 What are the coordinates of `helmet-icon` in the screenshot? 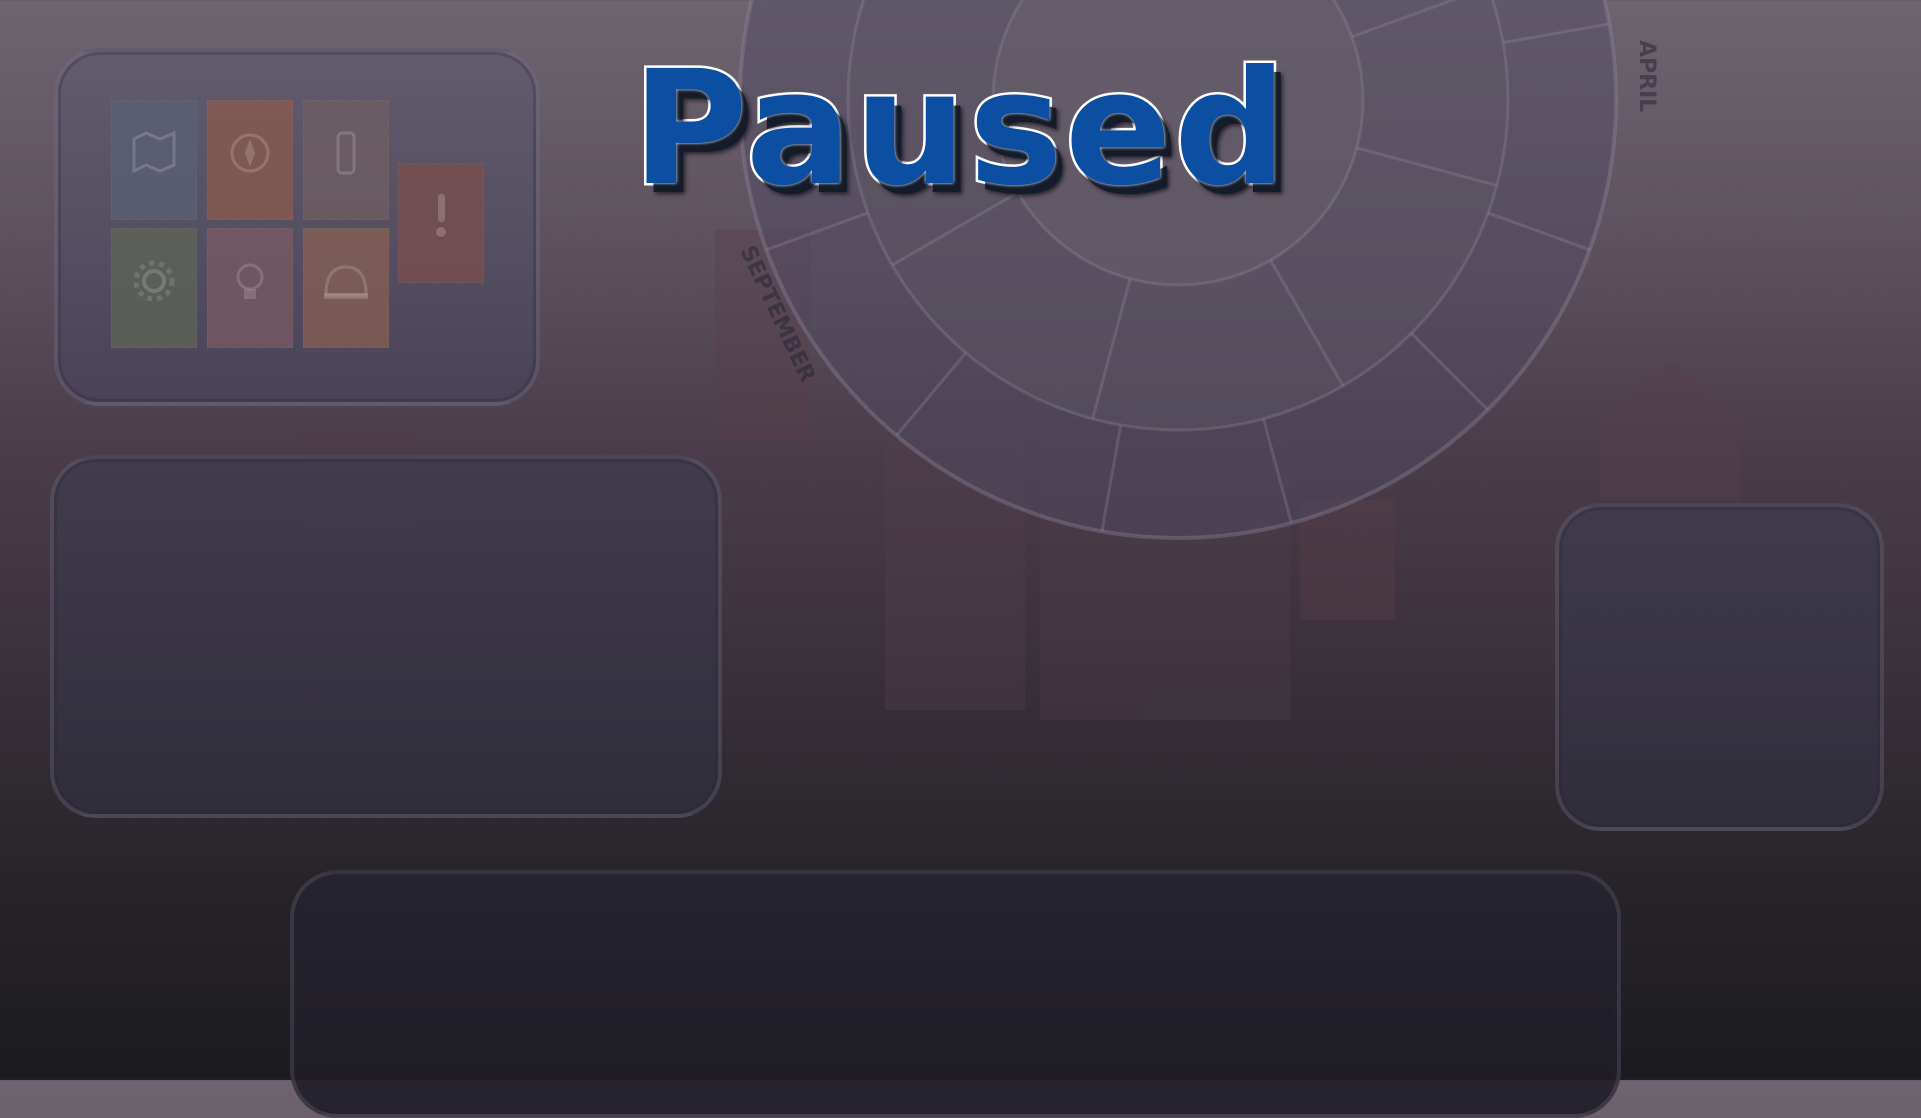 It's located at (346, 282).